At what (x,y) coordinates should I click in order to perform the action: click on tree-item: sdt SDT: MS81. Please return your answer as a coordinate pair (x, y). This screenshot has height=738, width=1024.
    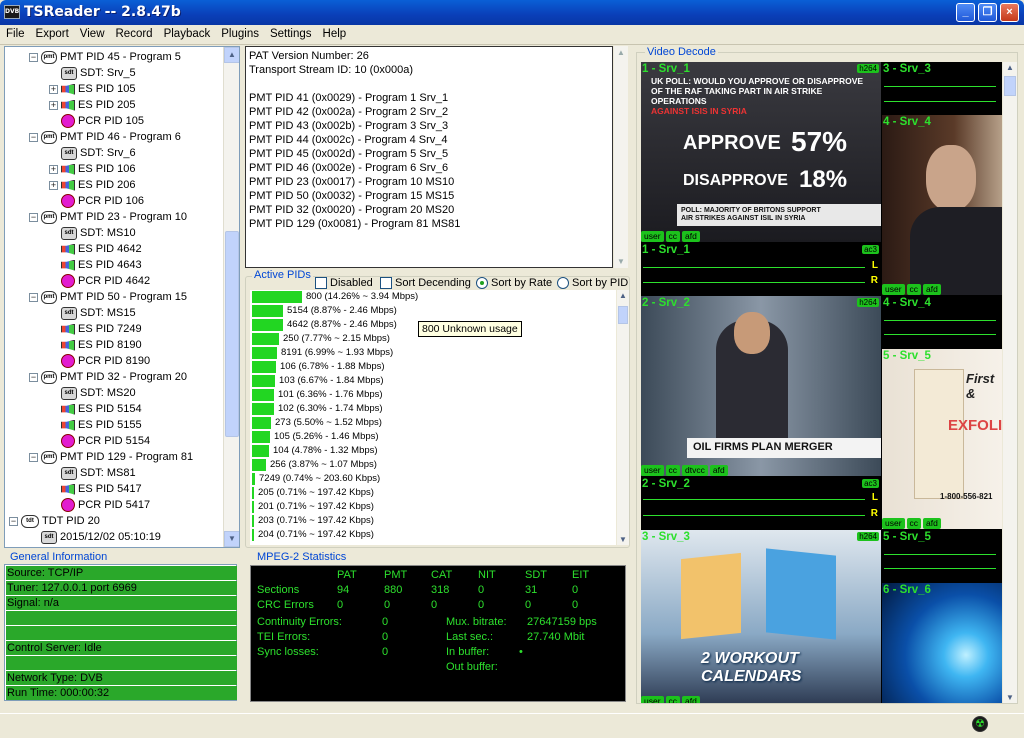
    Looking at the image, I should click on (92, 473).